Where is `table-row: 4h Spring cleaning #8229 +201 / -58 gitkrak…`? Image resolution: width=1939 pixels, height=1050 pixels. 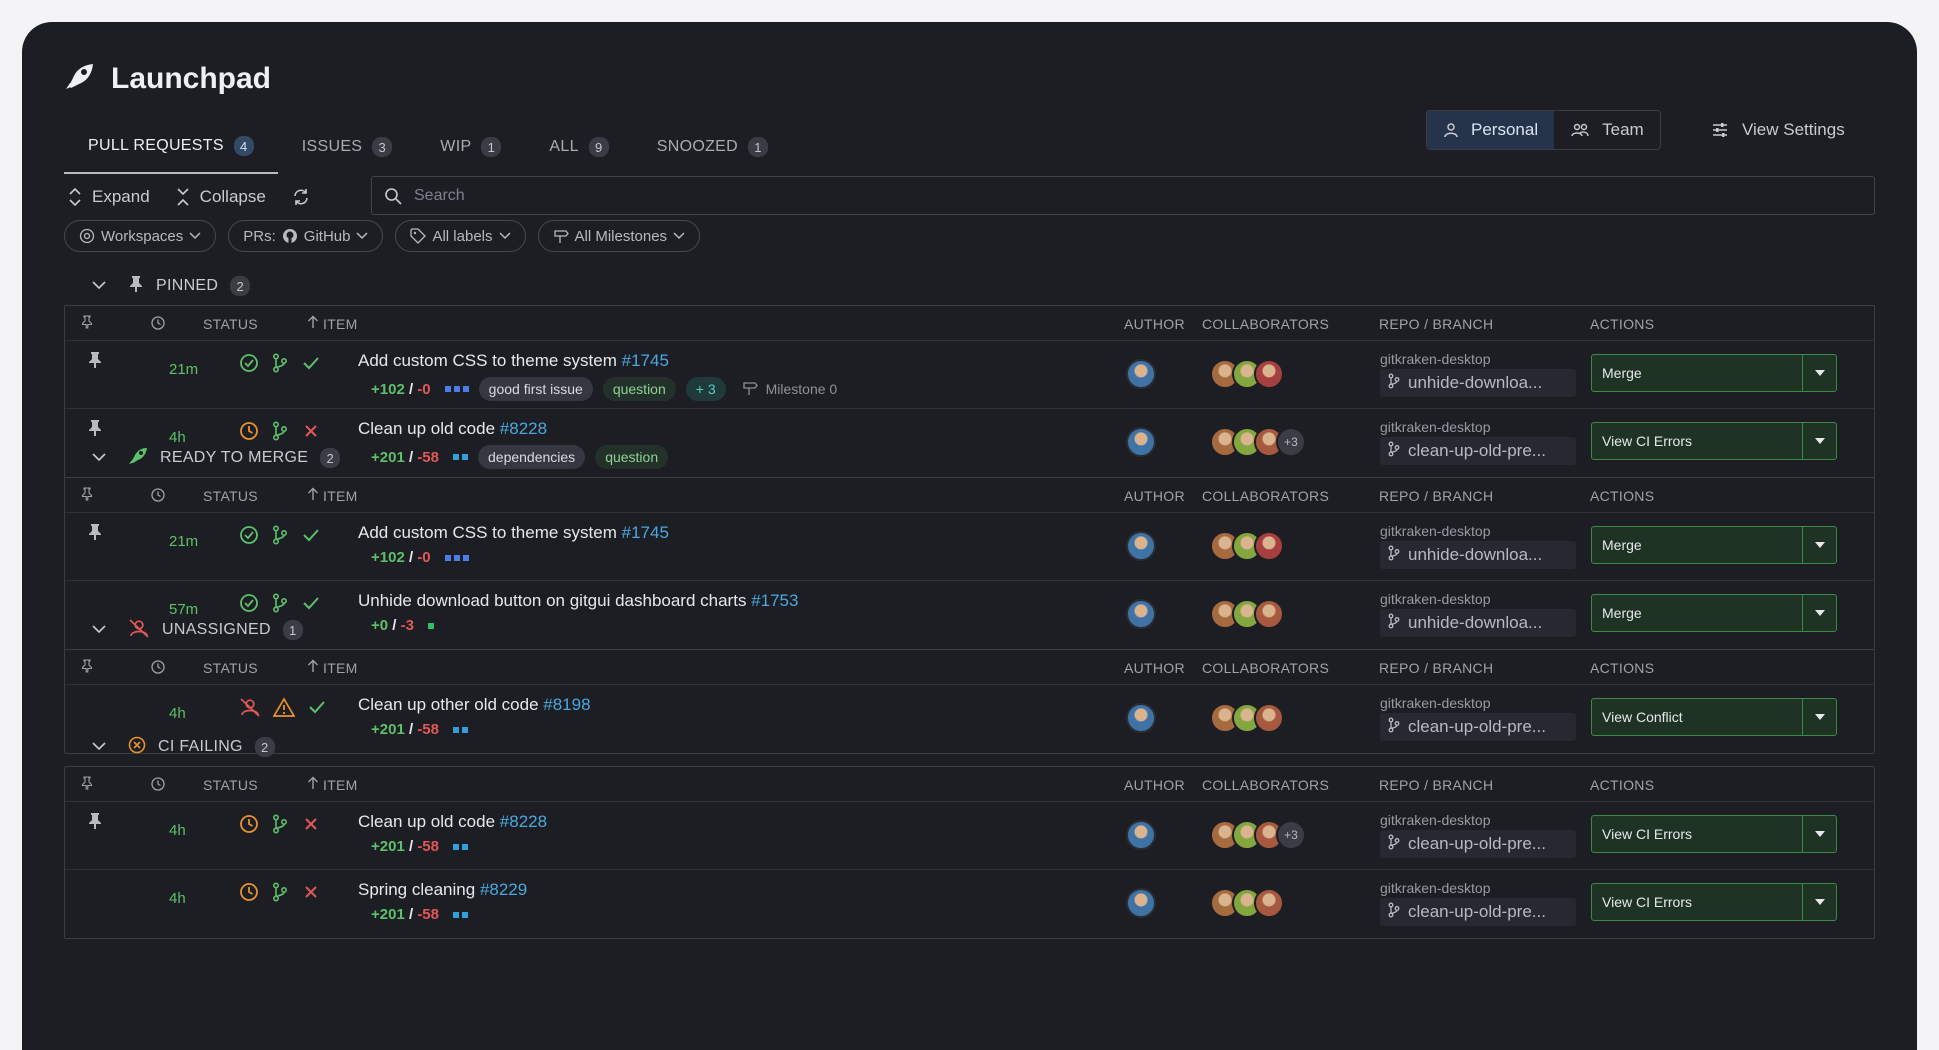
table-row: 4h Spring cleaning #8229 +201 / -58 gitkrak… is located at coordinates (969, 904).